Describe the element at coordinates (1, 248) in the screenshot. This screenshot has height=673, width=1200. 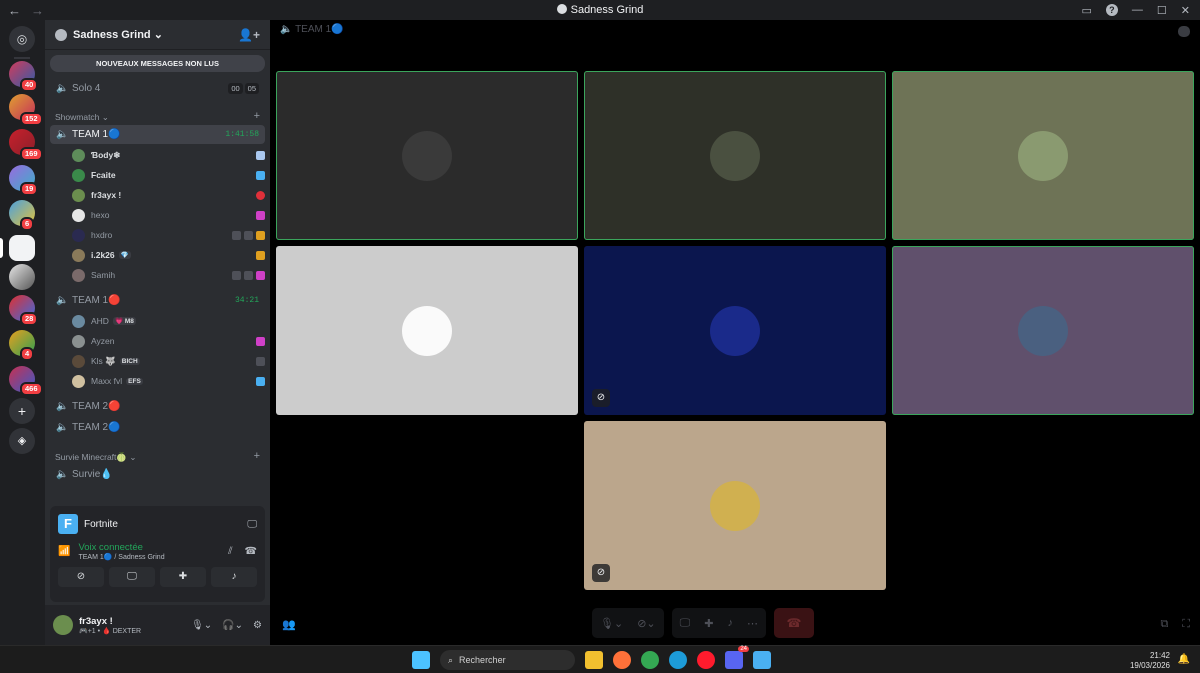
I see `selected-server-pill` at that location.